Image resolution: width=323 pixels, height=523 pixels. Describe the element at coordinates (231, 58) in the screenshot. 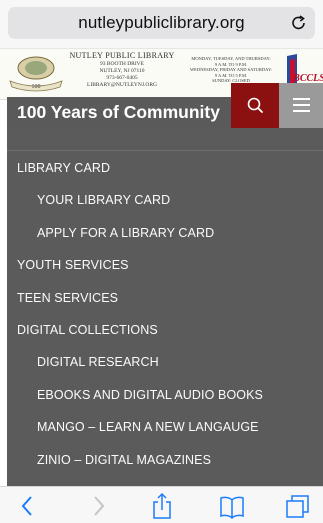

I see `hours-line: MONDAY, TUESDAY, AND THURSDAY:` at that location.